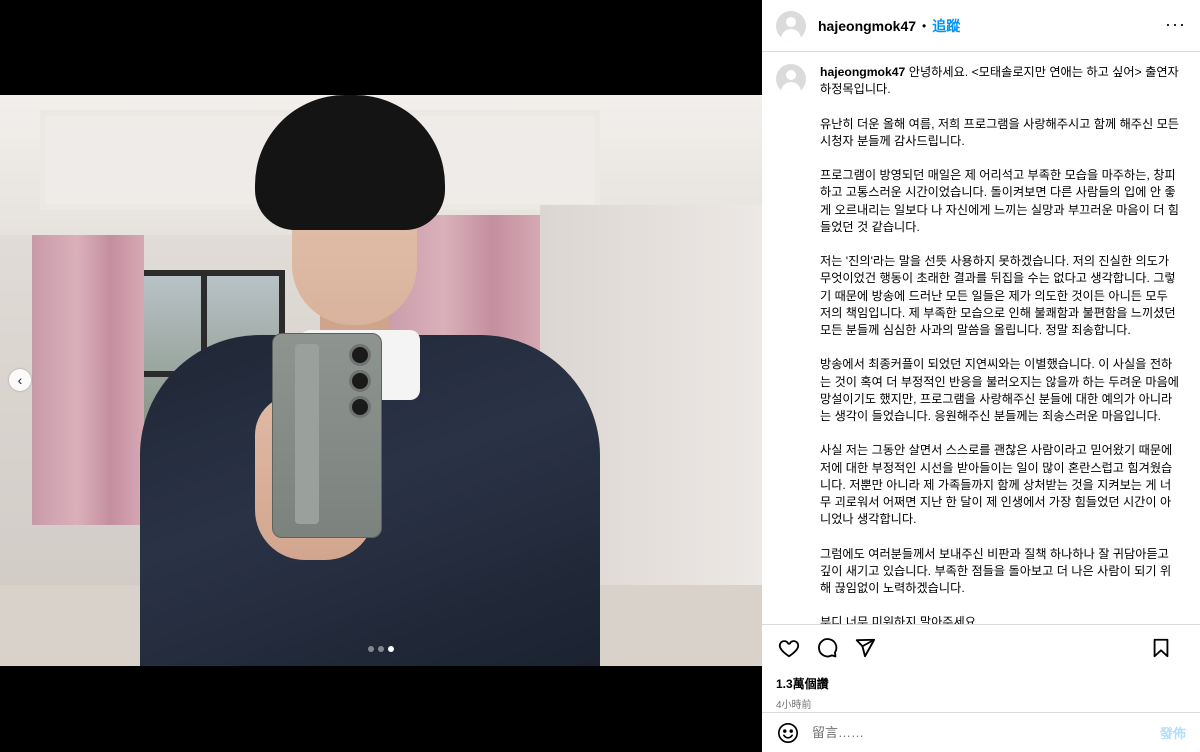 The height and width of the screenshot is (752, 1200). What do you see at coordinates (791, 79) in the screenshot?
I see `caption-avatar` at bounding box center [791, 79].